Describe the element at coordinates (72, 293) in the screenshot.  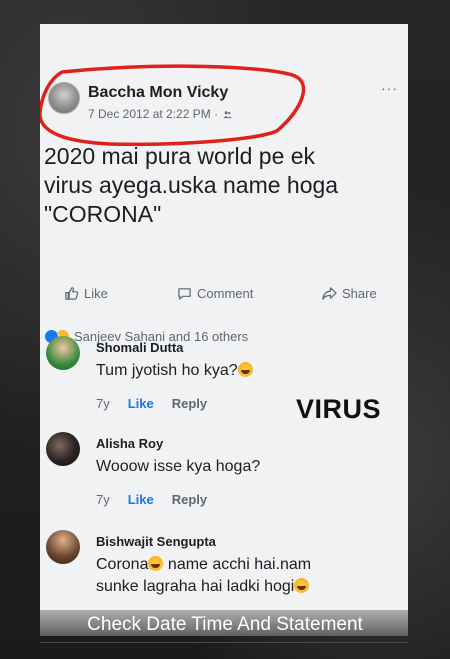
I see `thumbs-up-icon` at that location.